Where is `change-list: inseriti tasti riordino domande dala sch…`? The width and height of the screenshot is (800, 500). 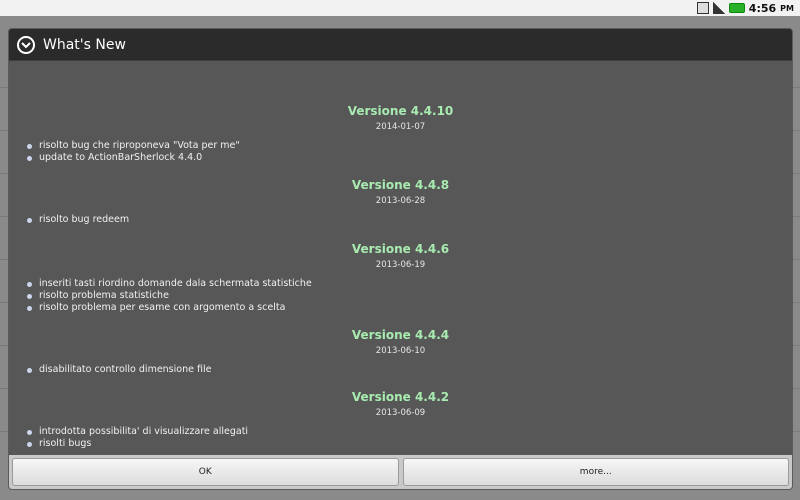 change-list: inseriti tasti riordino domande dala sch… is located at coordinates (400, 296).